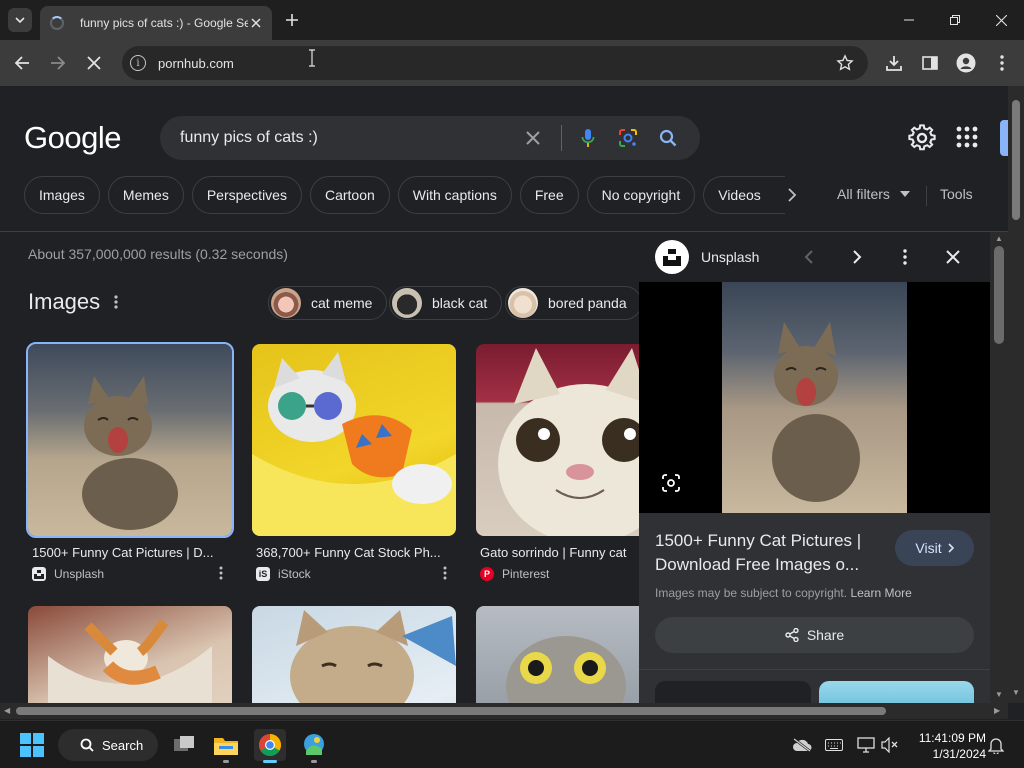 This screenshot has height=768, width=1024. Describe the element at coordinates (283, 574) in the screenshot. I see `image-result-2-source: iS iStock` at that location.